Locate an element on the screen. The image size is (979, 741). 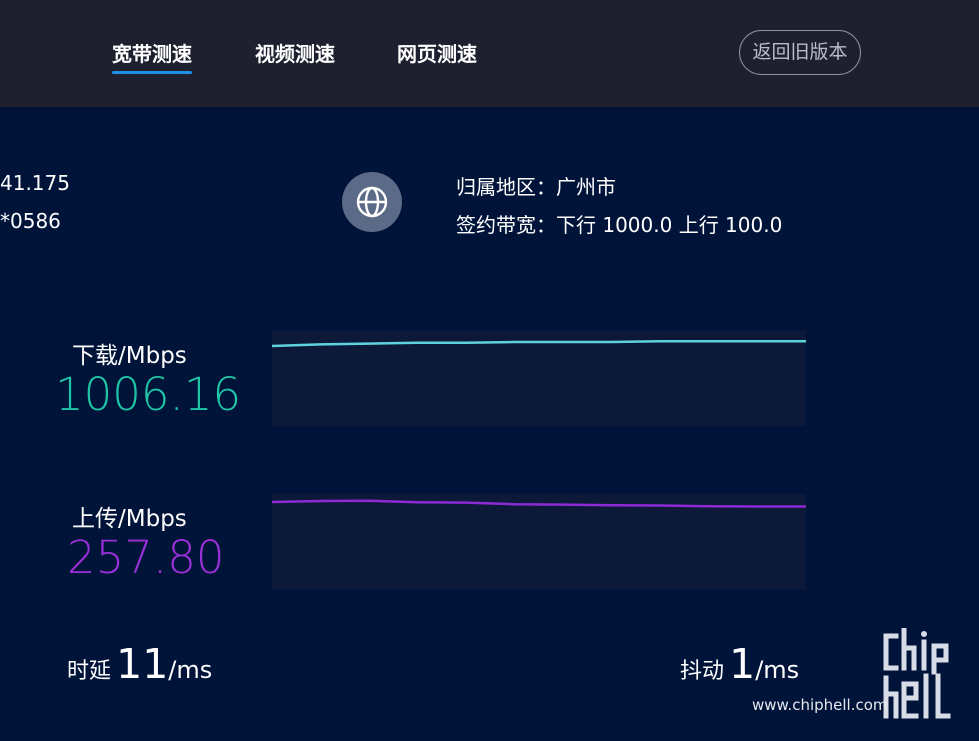
latency-stat: 时延 11/ms is located at coordinates (139, 664).